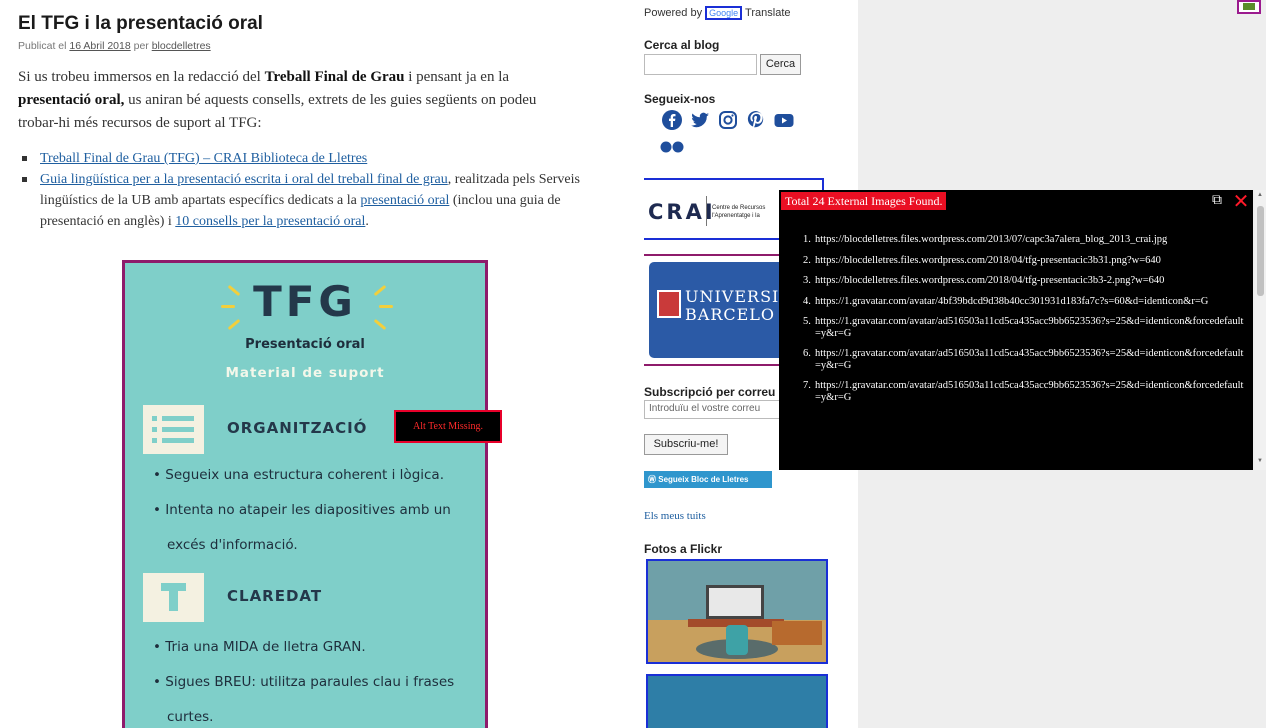 The width and height of the screenshot is (1266, 728). What do you see at coordinates (780, 64) in the screenshot?
I see `search-button: Cerca` at bounding box center [780, 64].